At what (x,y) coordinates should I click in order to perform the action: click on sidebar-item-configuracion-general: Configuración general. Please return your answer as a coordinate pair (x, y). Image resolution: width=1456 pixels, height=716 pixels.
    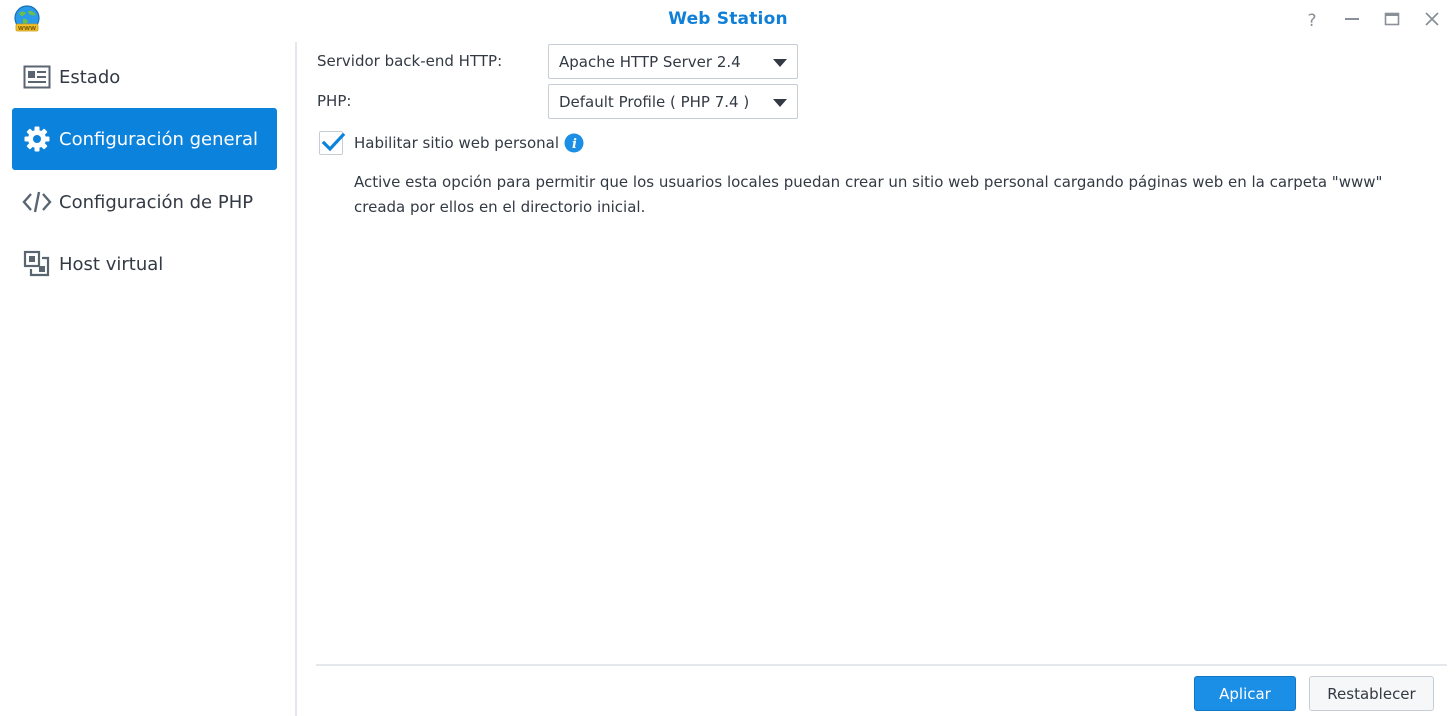
    Looking at the image, I should click on (144, 139).